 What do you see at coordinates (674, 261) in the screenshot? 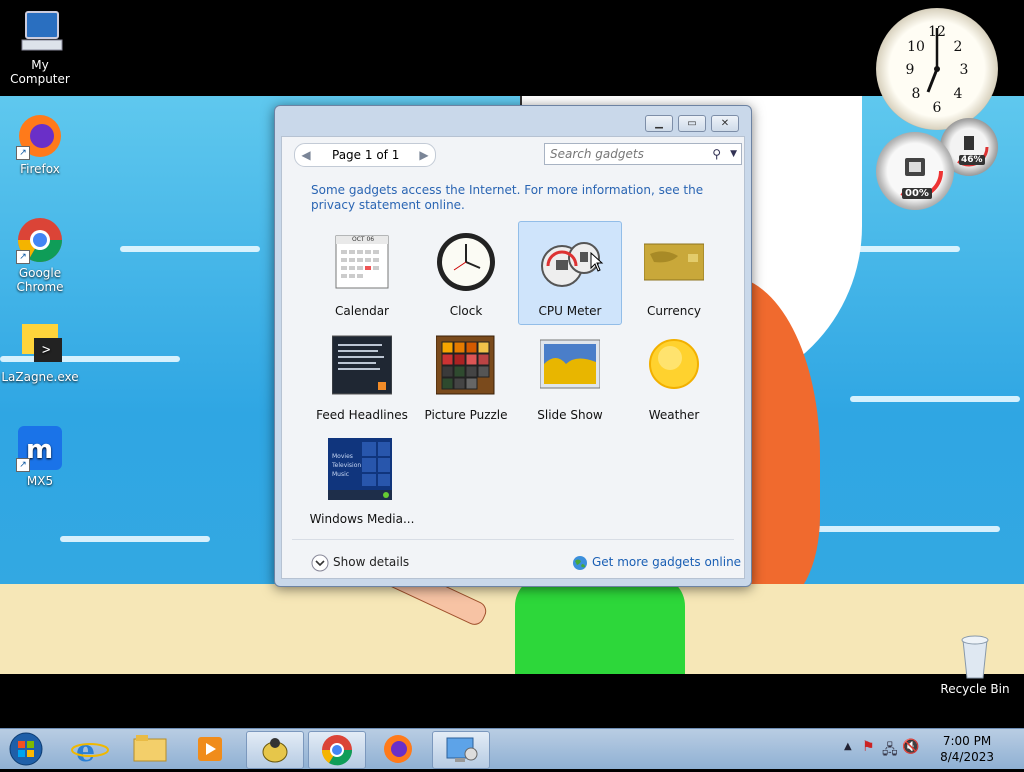
I see `currency-icon` at bounding box center [674, 261].